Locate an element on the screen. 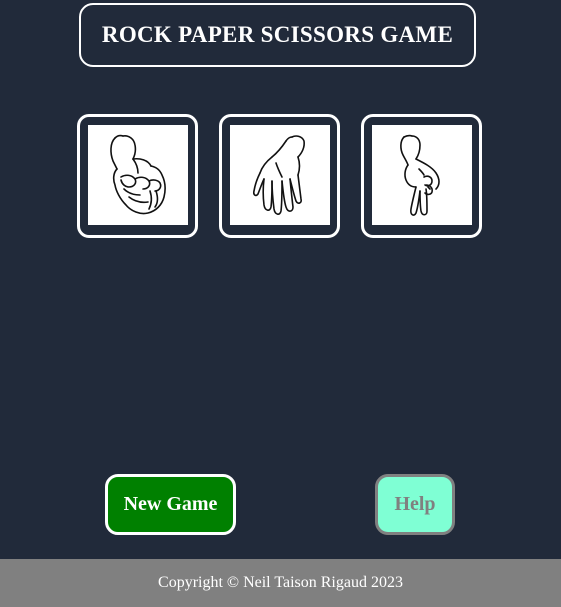  paper-image-frame is located at coordinates (280, 175).